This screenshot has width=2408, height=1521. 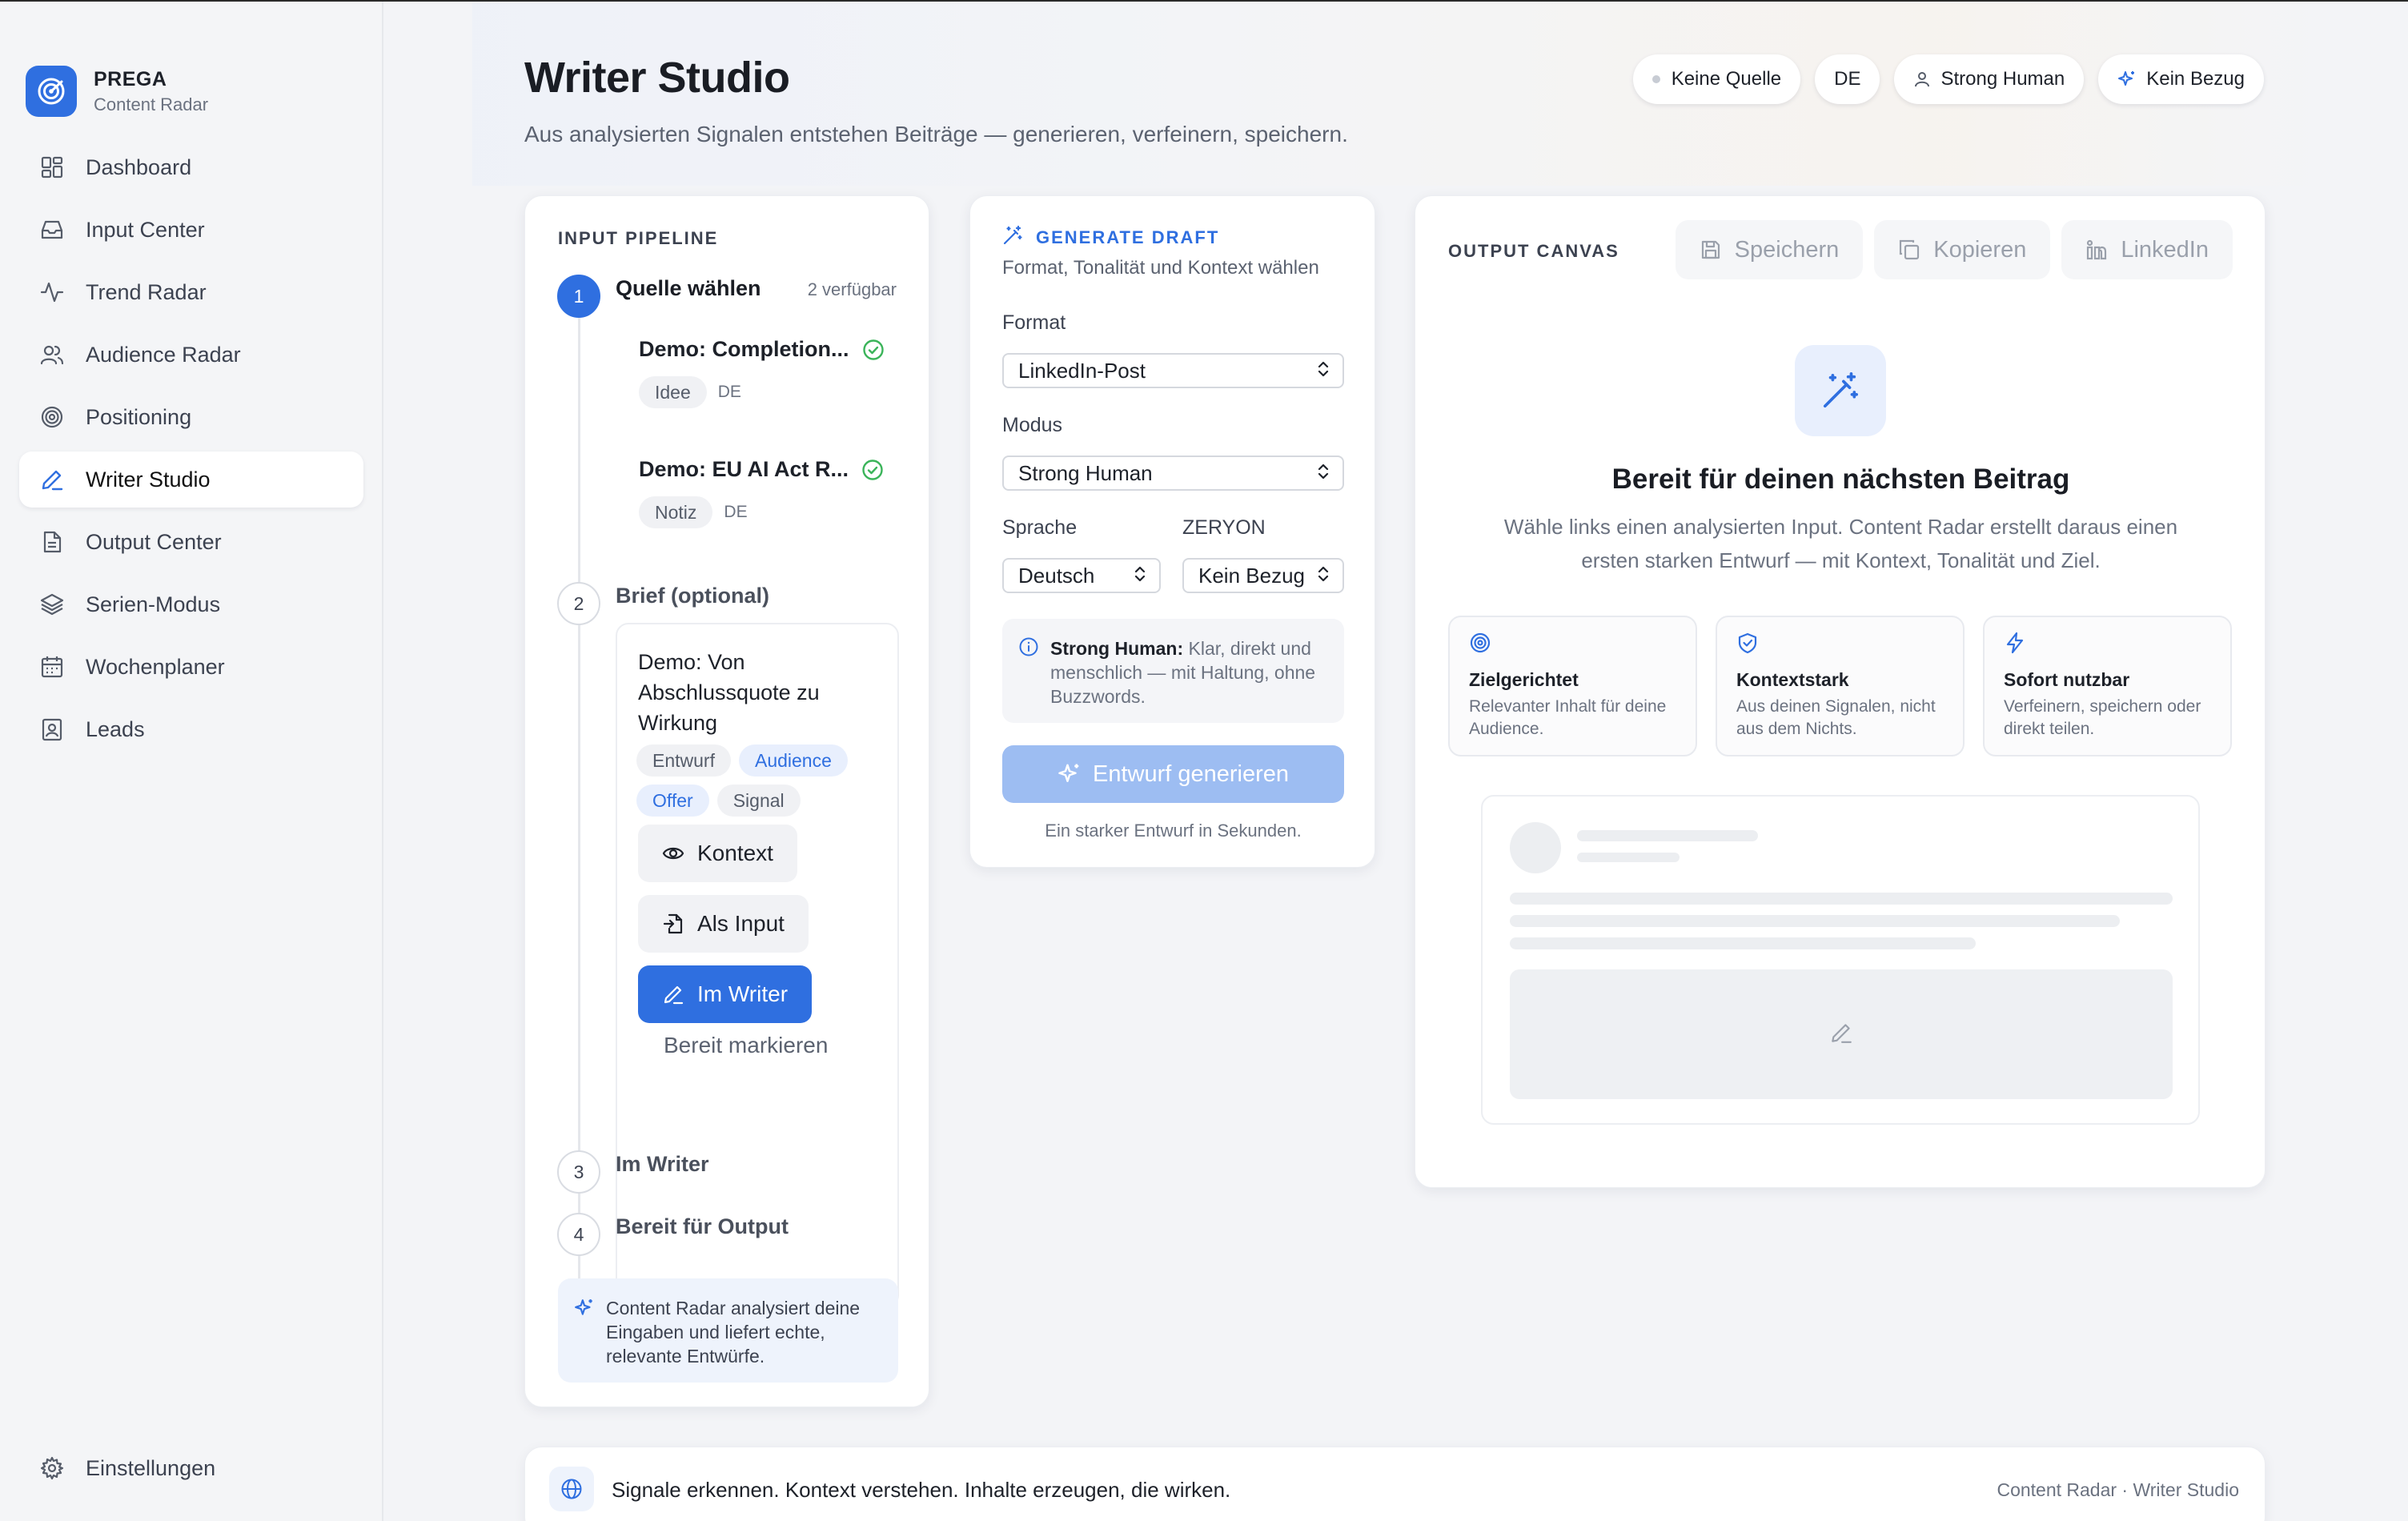 I want to click on format-select: LinkedIn-Post, so click(x=1173, y=370).